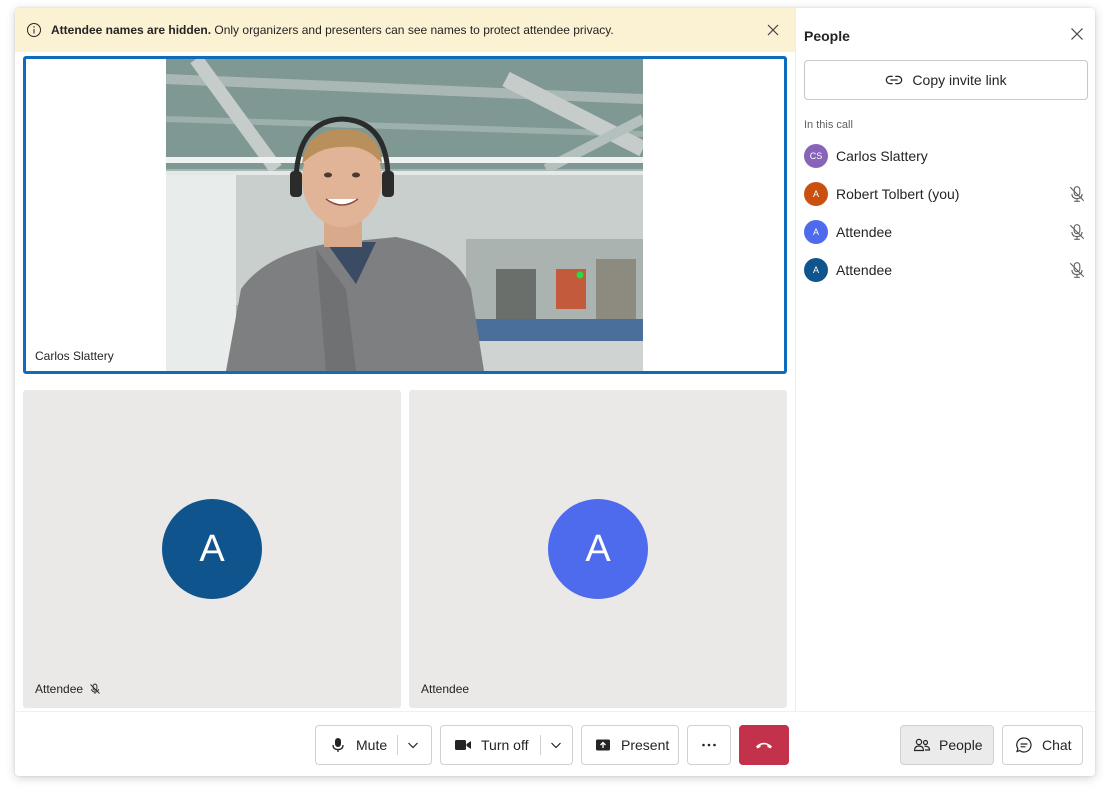  I want to click on mute-label: Mute, so click(372, 745).